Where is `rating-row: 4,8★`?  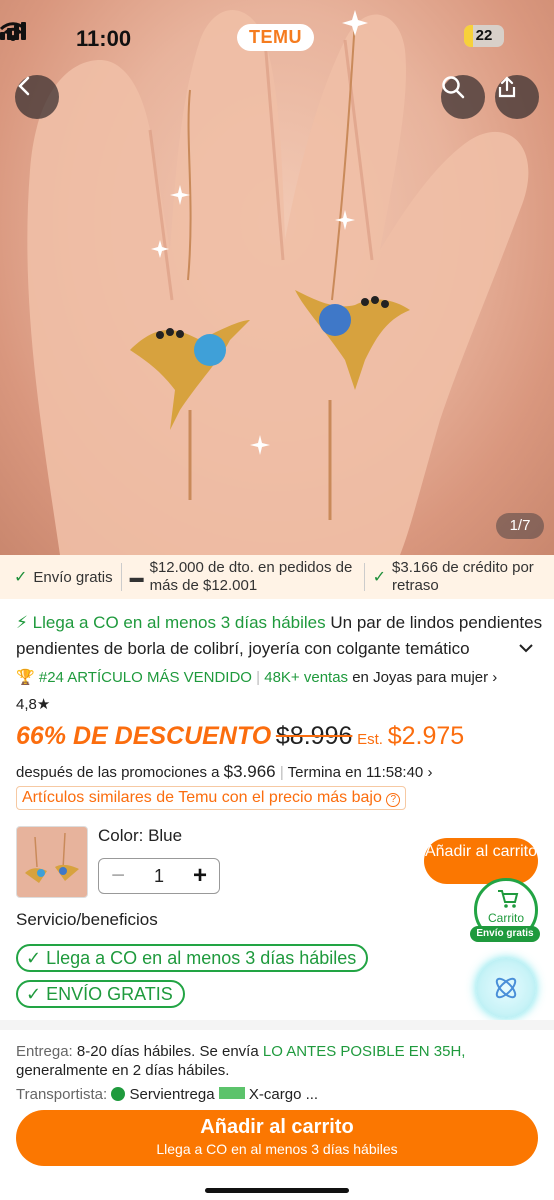
rating-row: 4,8★ is located at coordinates (280, 704).